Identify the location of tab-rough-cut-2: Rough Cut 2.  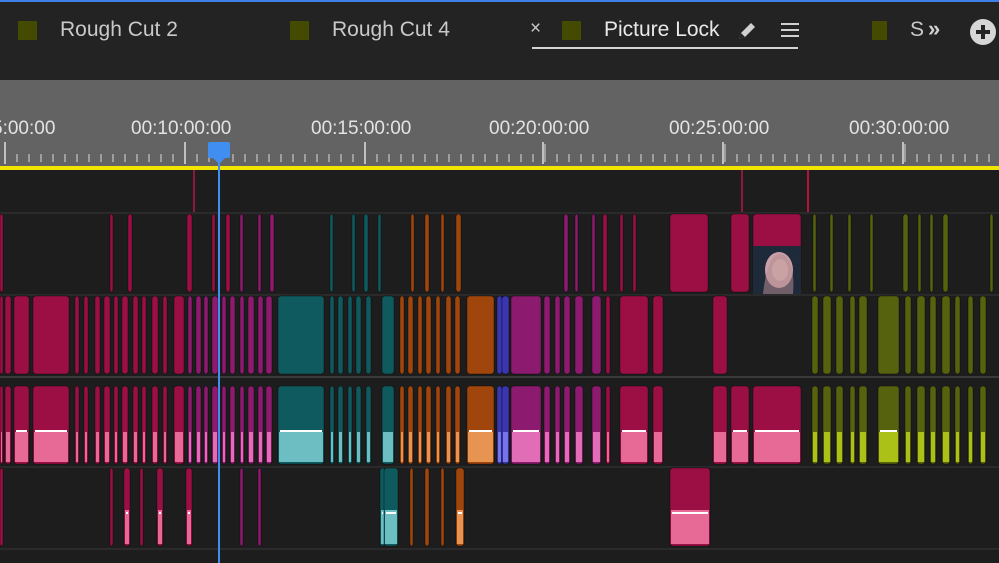
(98, 30).